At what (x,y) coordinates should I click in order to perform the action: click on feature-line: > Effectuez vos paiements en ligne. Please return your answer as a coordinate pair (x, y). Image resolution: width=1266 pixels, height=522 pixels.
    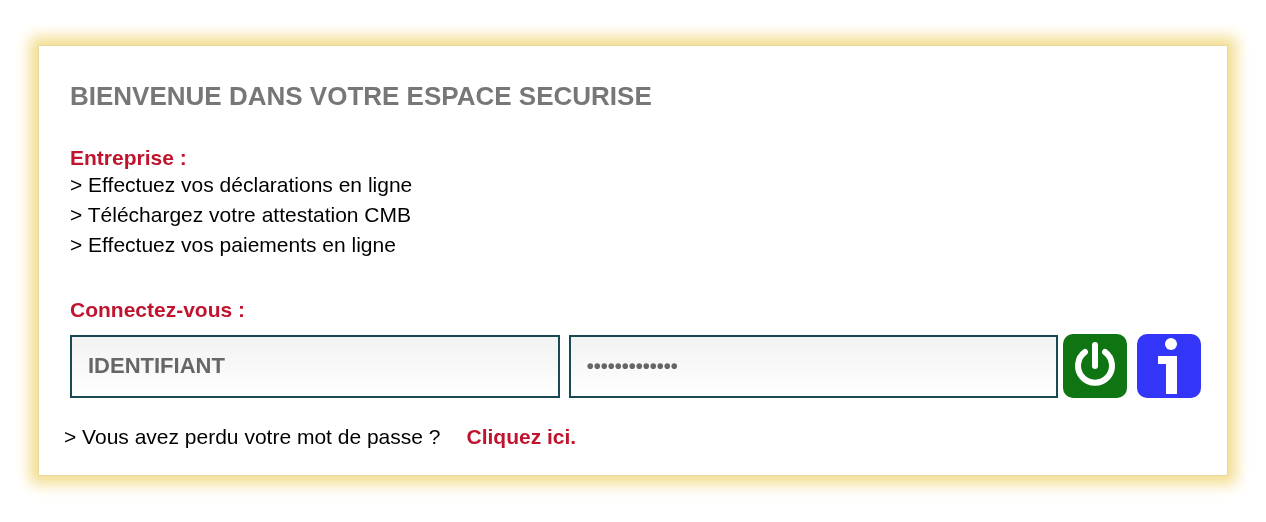
    Looking at the image, I should click on (233, 245).